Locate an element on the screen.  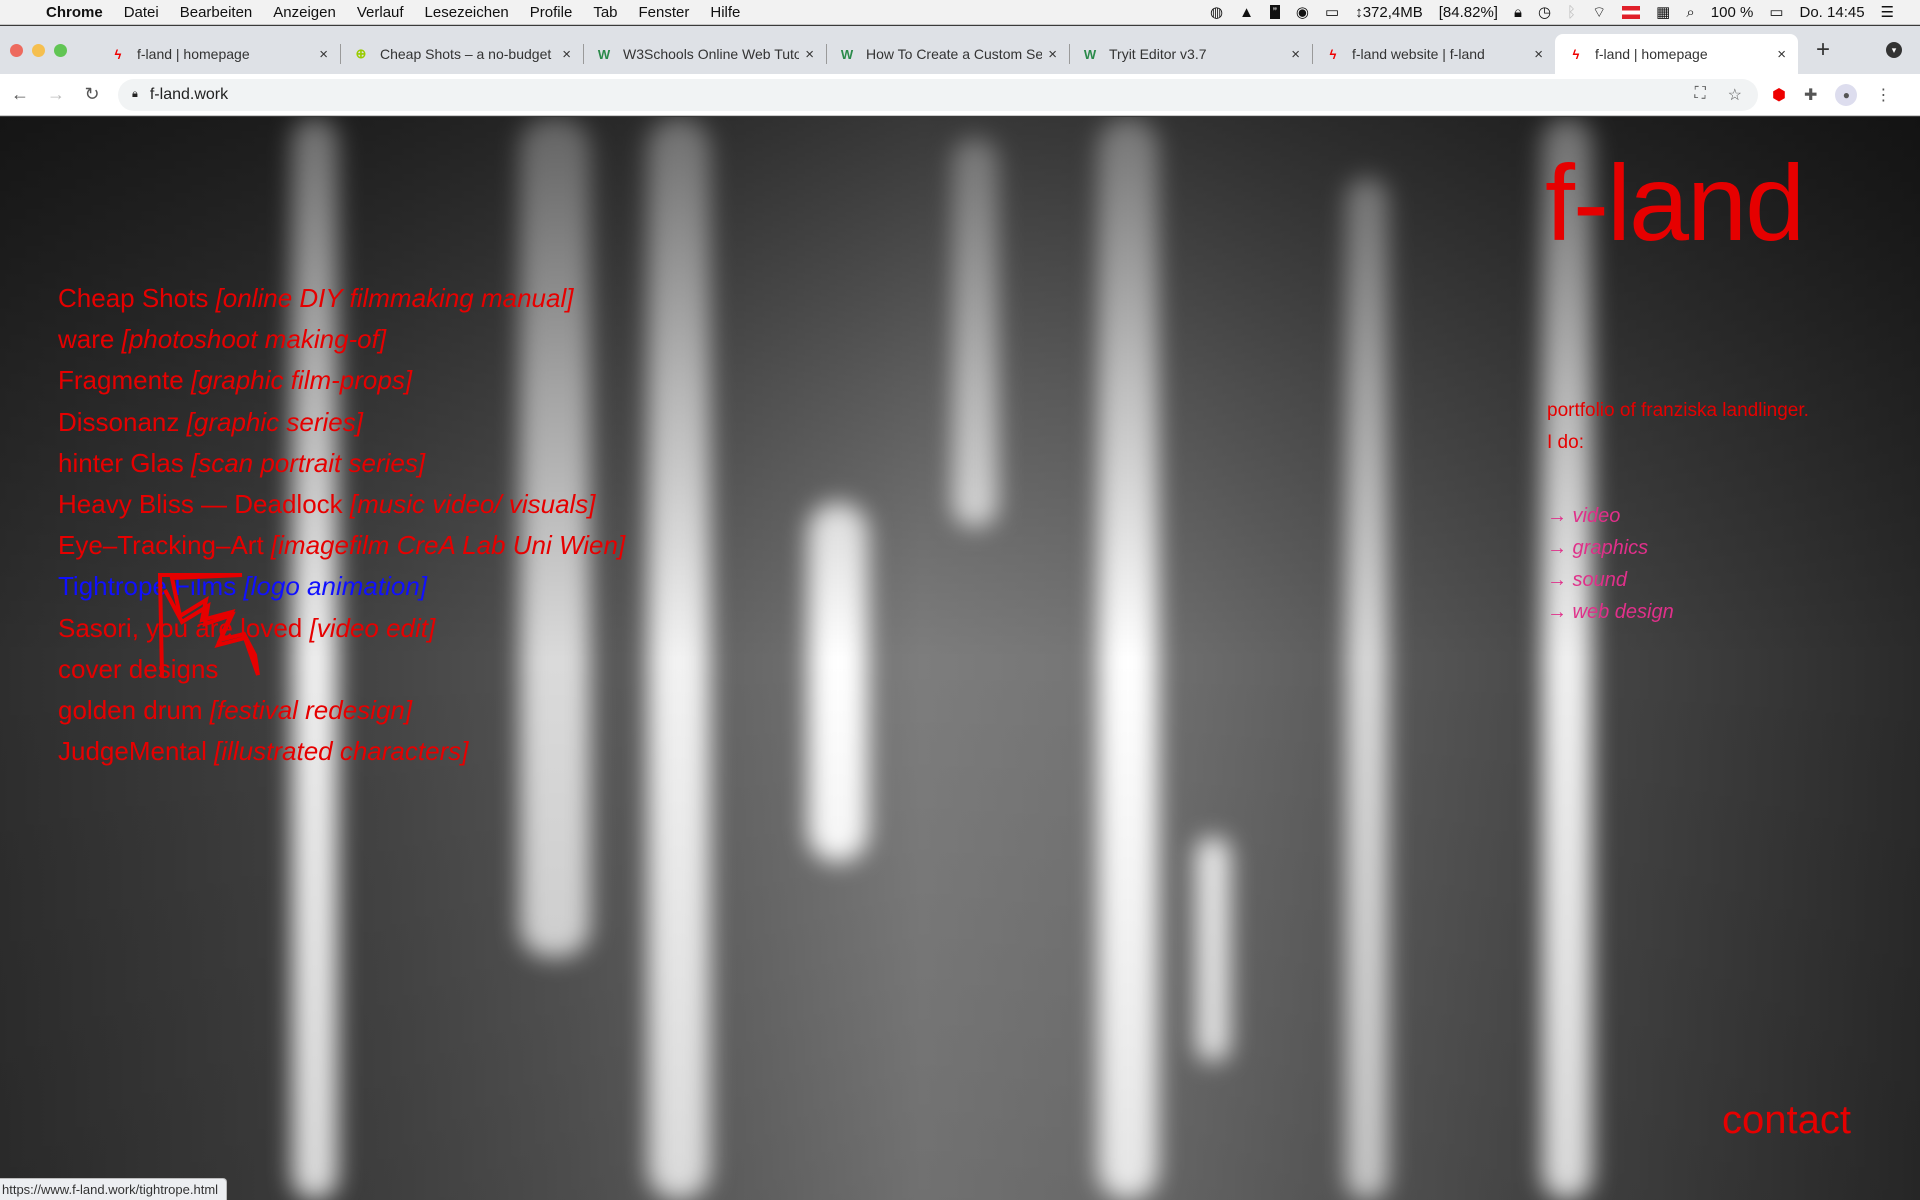
translate-icon: ⛶ is located at coordinates (1699, 95).